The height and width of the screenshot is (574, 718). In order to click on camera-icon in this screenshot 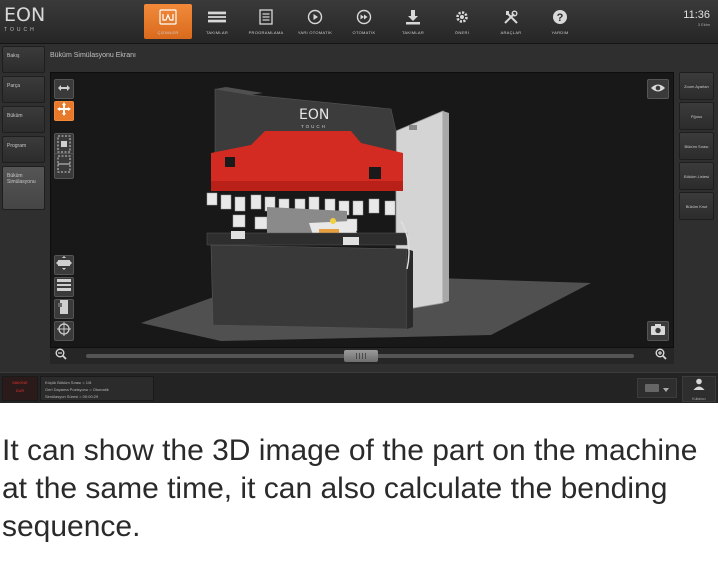, I will do `click(658, 331)`.